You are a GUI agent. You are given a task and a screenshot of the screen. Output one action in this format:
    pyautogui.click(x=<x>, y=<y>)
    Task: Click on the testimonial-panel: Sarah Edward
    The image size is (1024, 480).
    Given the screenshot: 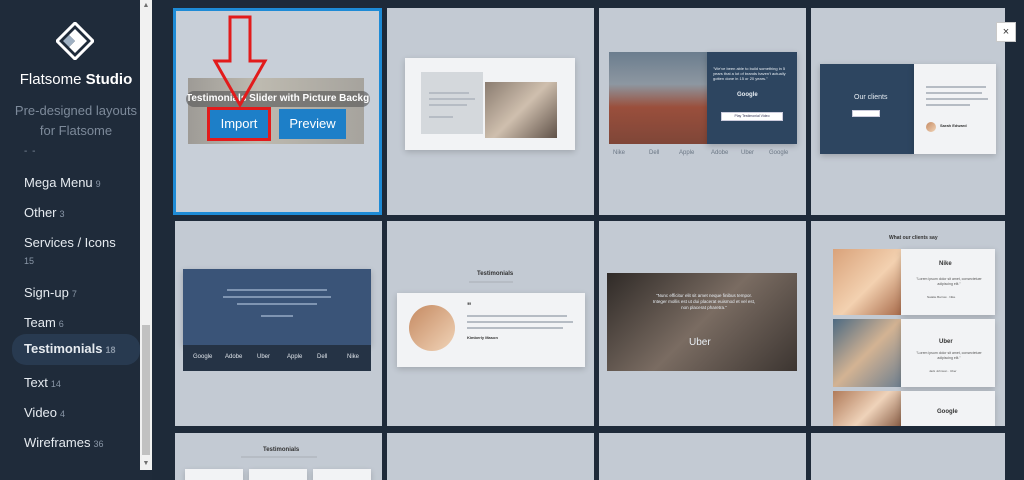 What is the action you would take?
    pyautogui.click(x=955, y=109)
    